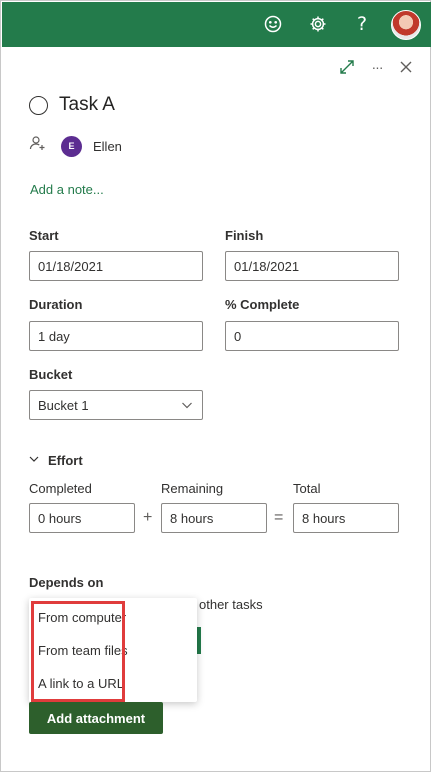 This screenshot has width=431, height=772. Describe the element at coordinates (312, 336) in the screenshot. I see `percent-complete-field: 0` at that location.